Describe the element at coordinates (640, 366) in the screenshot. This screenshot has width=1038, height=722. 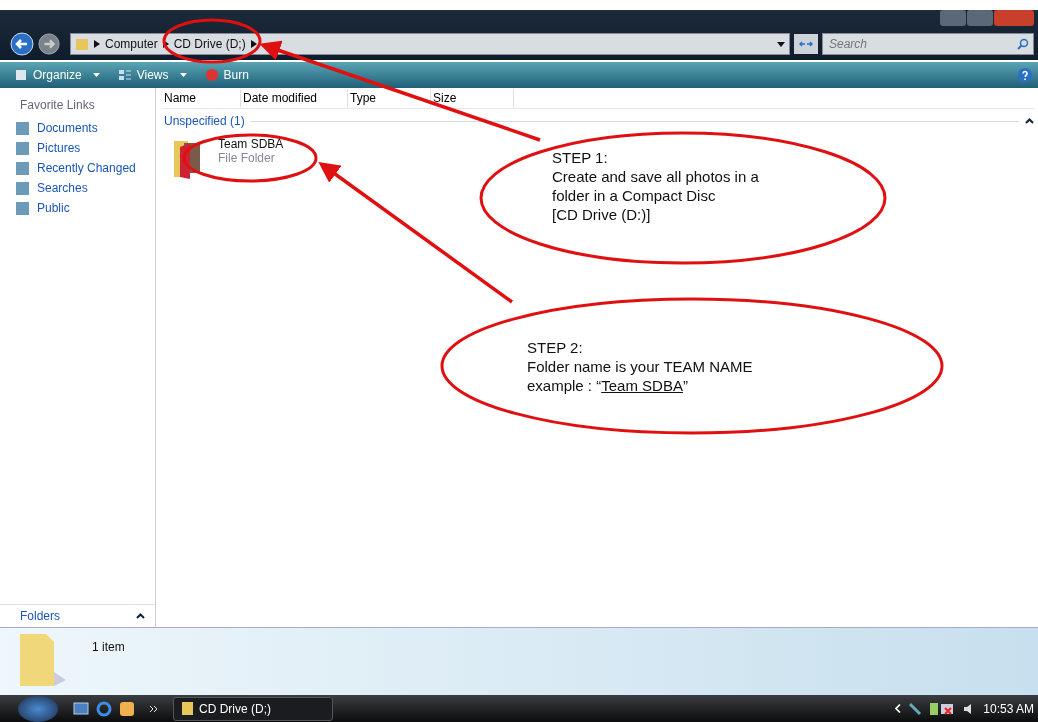
I see `callout-text: Folder name is your TEAM NAME` at that location.